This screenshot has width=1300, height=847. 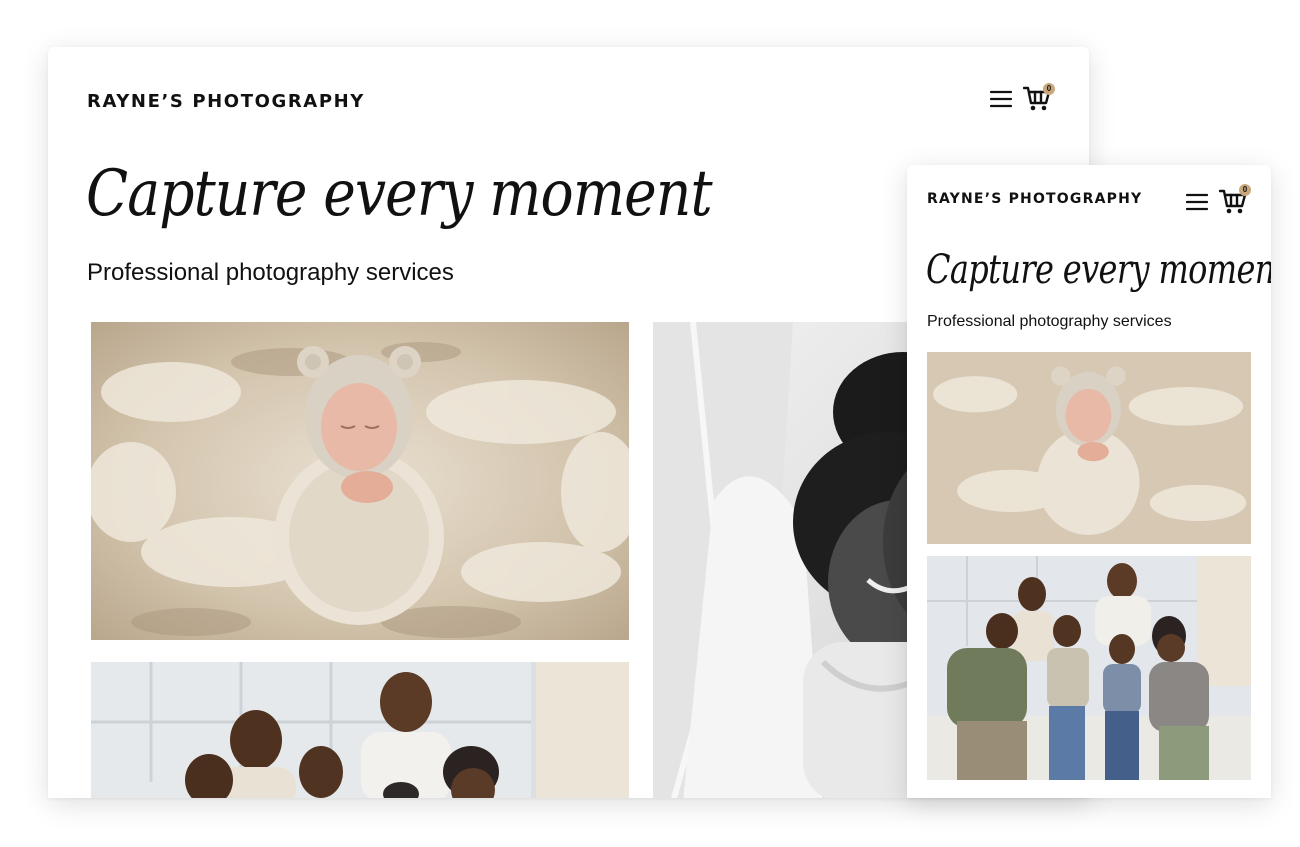 I want to click on newborn-photo, so click(x=1089, y=448).